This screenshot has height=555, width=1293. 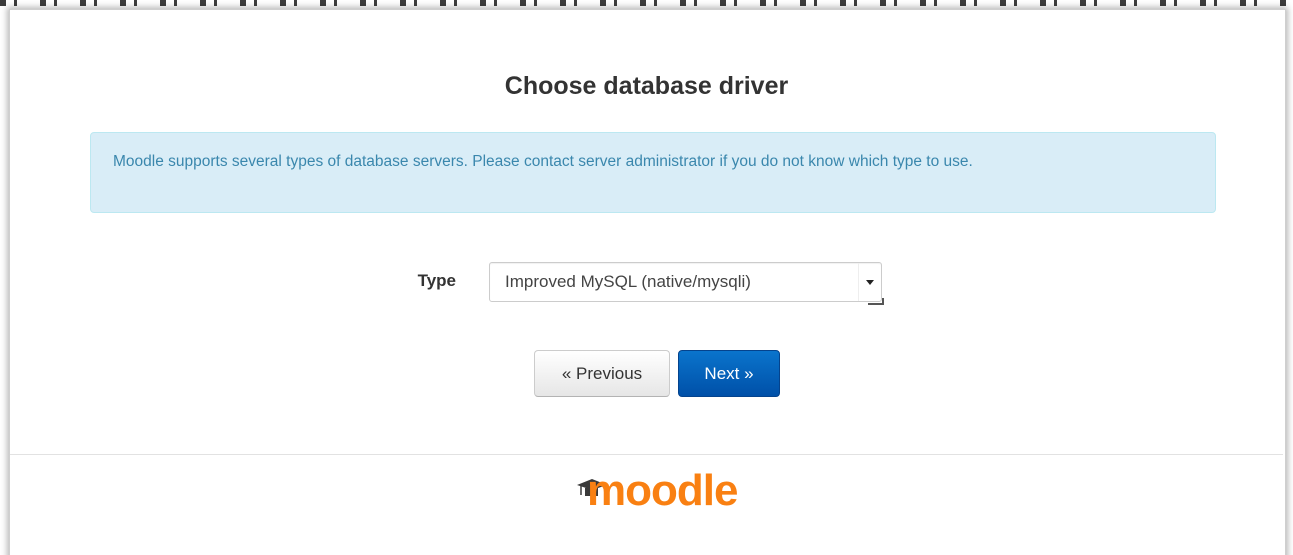 What do you see at coordinates (876, 301) in the screenshot?
I see `select-edge-shadow` at bounding box center [876, 301].